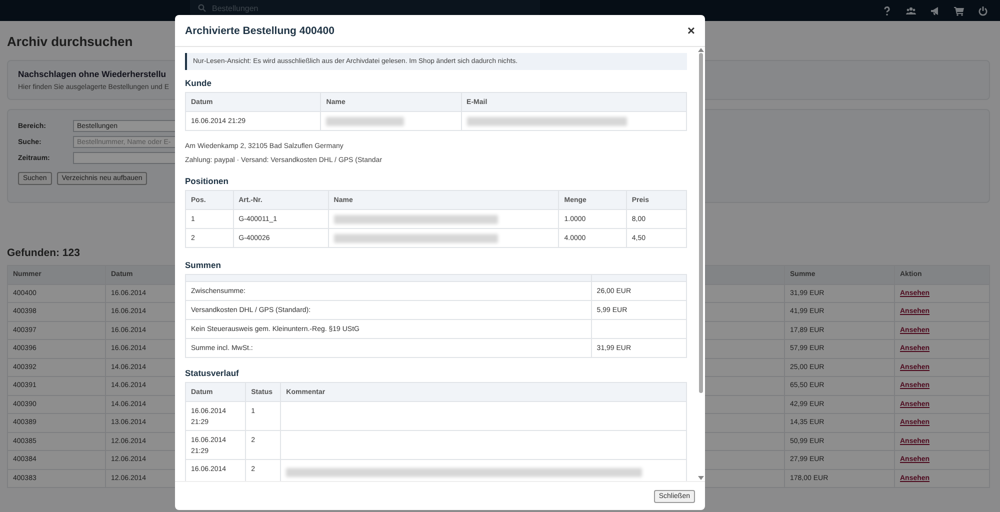 The image size is (1000, 512). I want to click on scrollbar-thumb, so click(701, 223).